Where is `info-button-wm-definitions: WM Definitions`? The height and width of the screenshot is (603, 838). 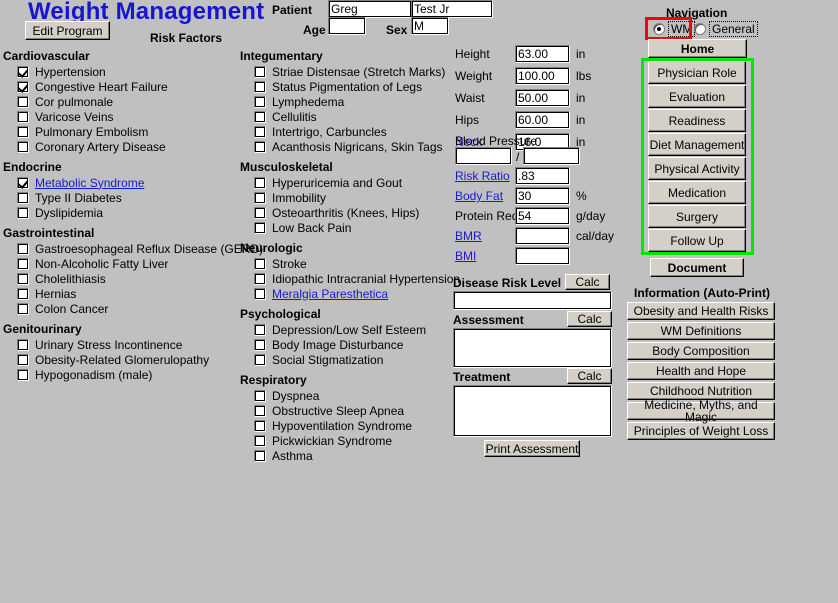
info-button-wm-definitions: WM Definitions is located at coordinates (701, 331).